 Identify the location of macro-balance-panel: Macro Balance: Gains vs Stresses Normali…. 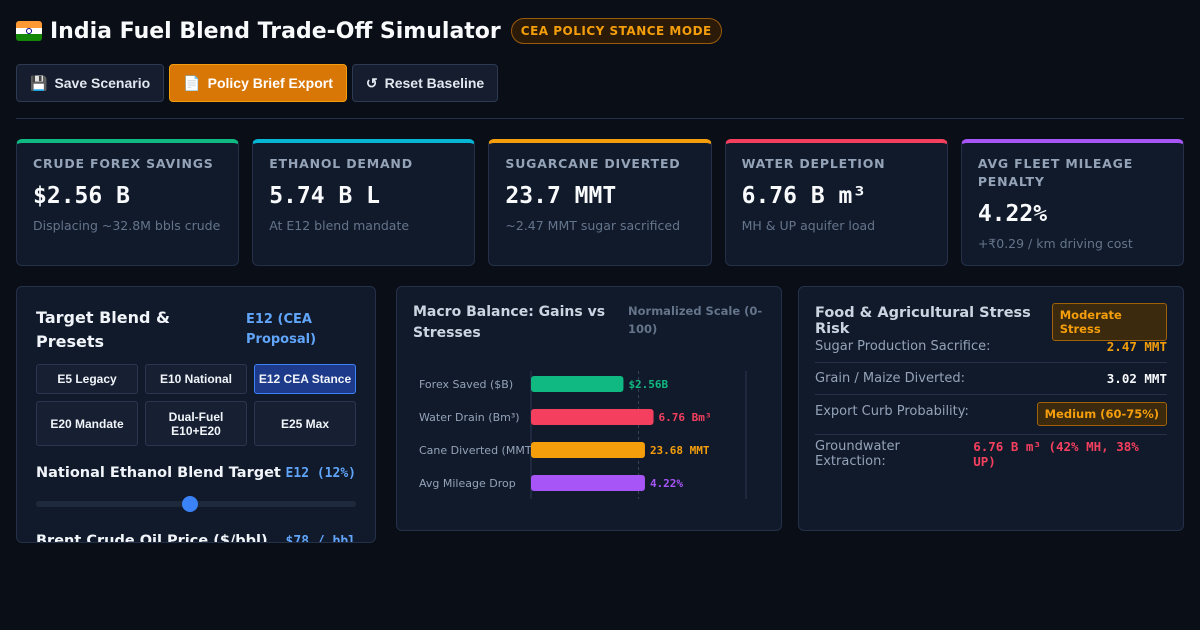
(589, 408).